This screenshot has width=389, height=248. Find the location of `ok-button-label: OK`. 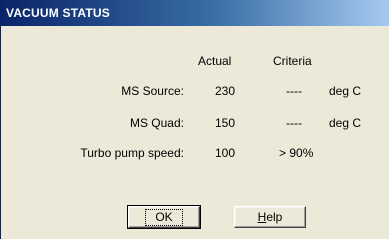

ok-button-label: OK is located at coordinates (164, 217).